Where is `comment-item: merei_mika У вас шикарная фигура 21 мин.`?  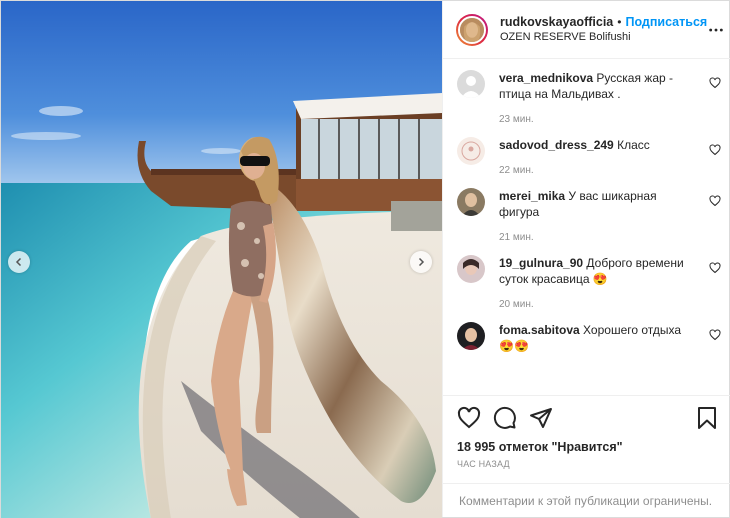 comment-item: merei_mika У вас шикарная фигура 21 мин. is located at coordinates (589, 215).